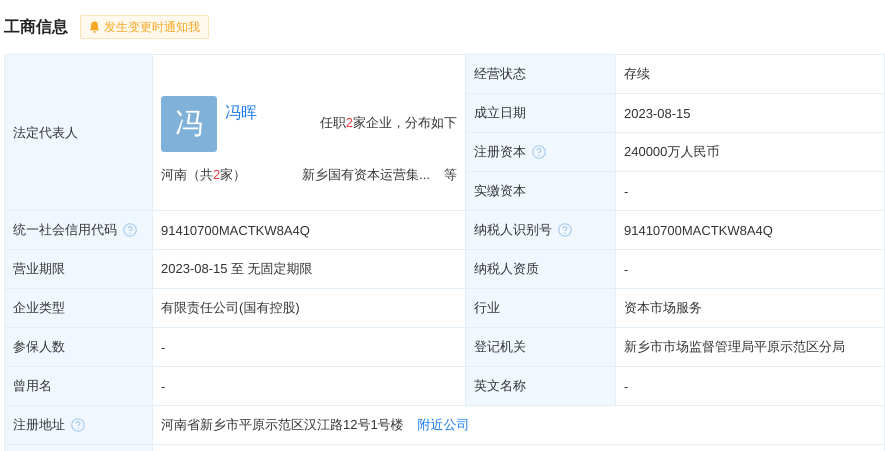  What do you see at coordinates (500, 347) in the screenshot?
I see `field-label: 登记机关` at bounding box center [500, 347].